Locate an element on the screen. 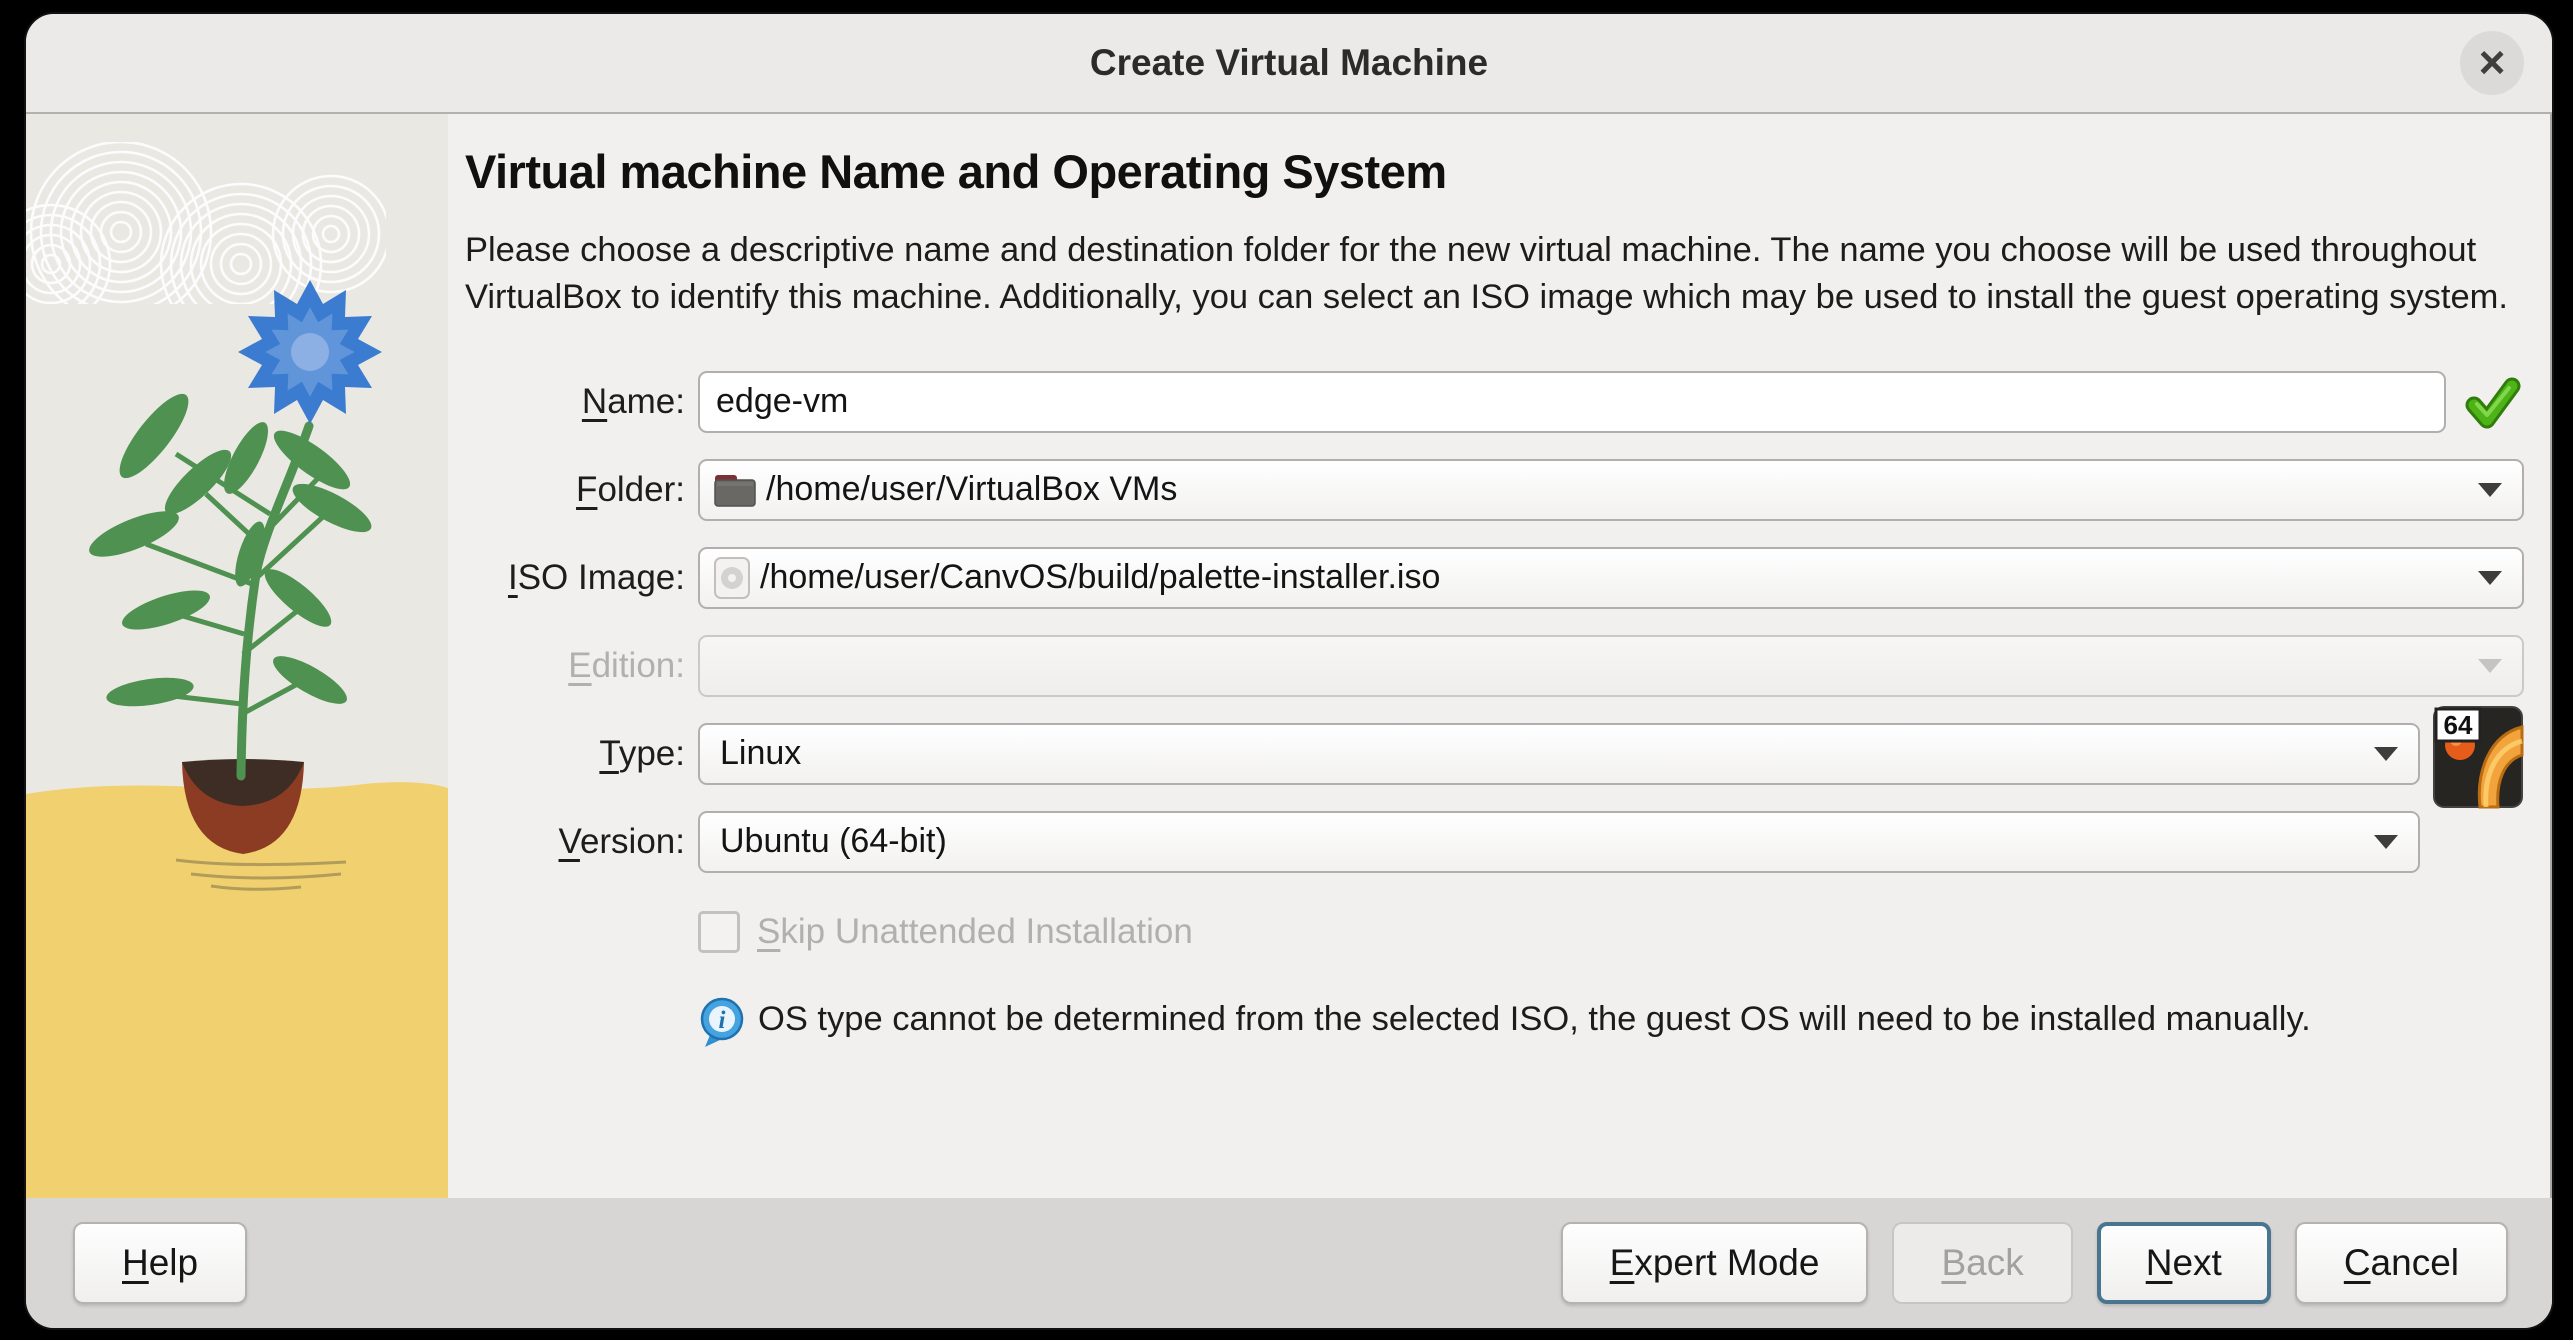  version-combobox: Ubuntu (64-bit) is located at coordinates (1559, 841).